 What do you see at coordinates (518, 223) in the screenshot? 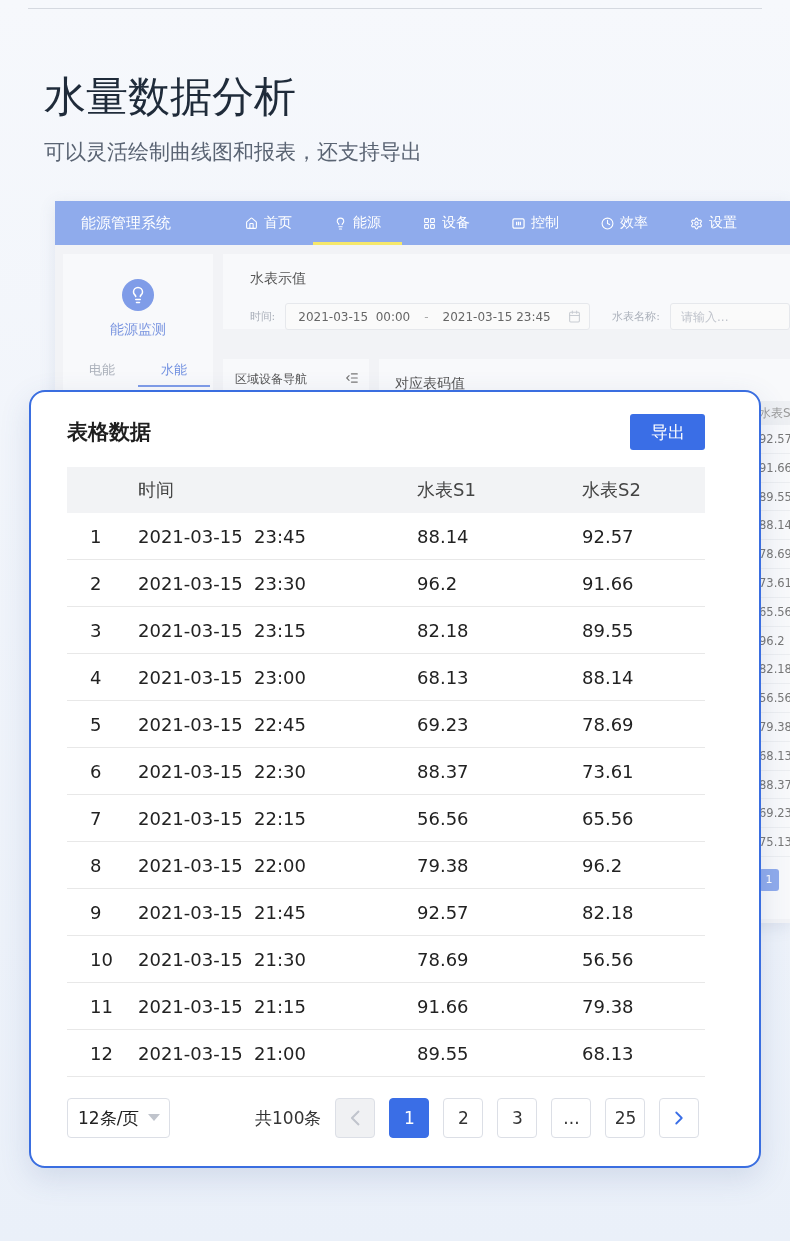
I see `panel-icon` at bounding box center [518, 223].